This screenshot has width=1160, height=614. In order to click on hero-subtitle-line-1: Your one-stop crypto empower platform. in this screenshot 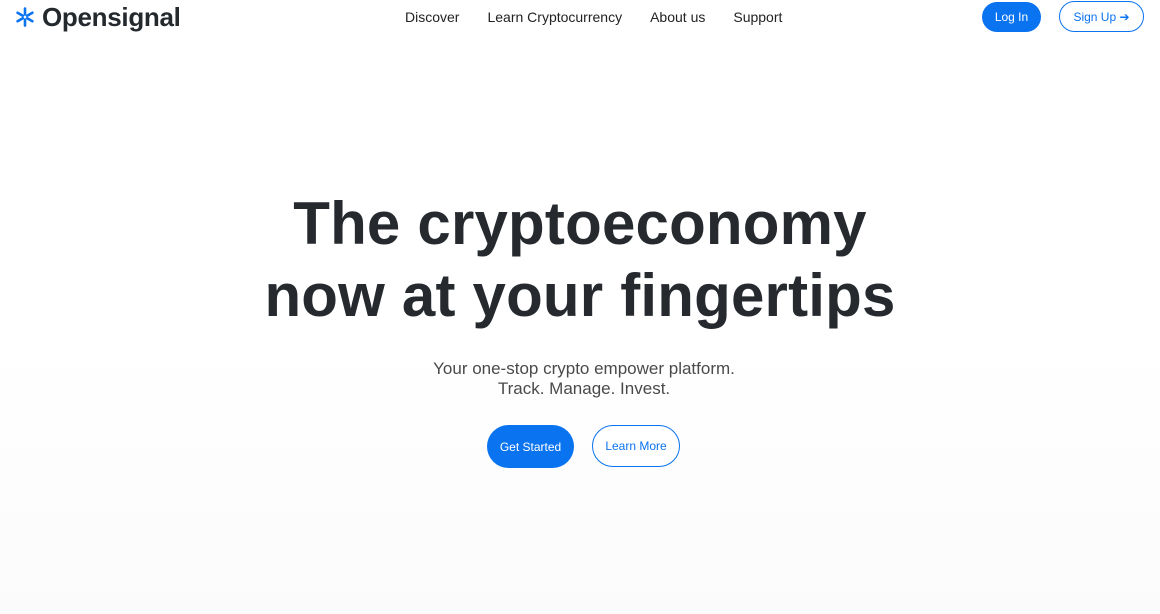, I will do `click(584, 368)`.